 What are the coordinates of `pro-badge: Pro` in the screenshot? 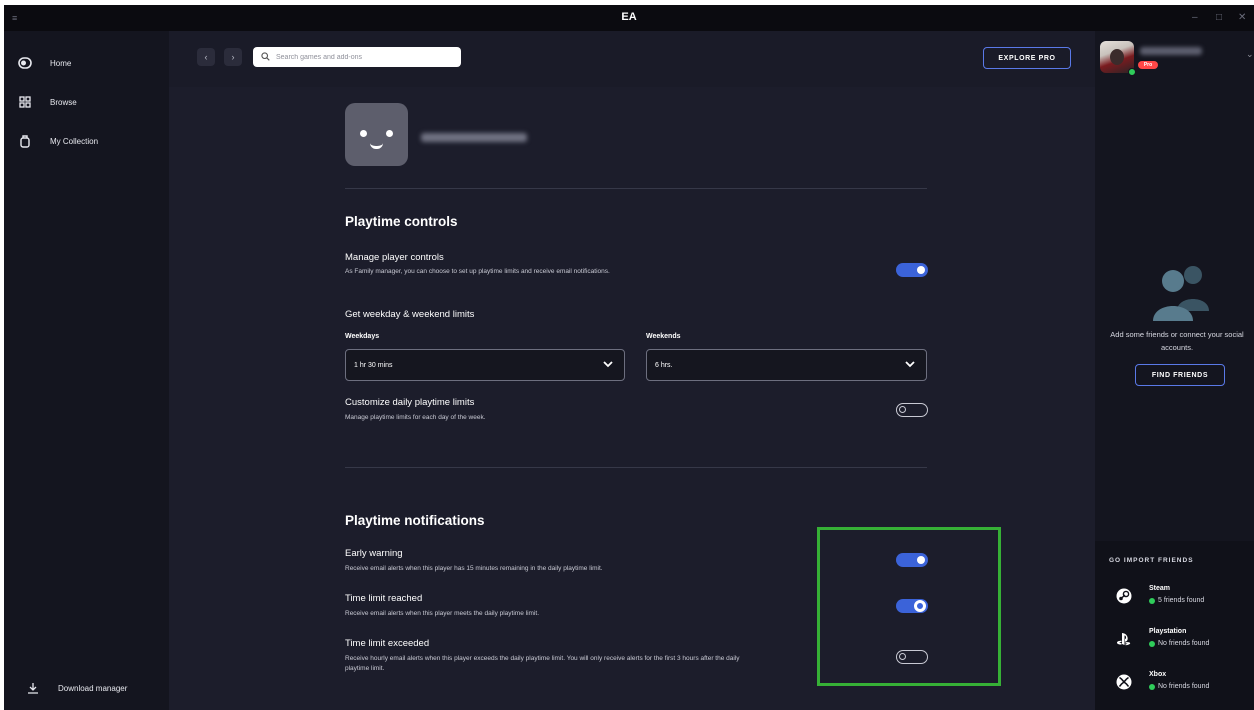 It's located at (1148, 65).